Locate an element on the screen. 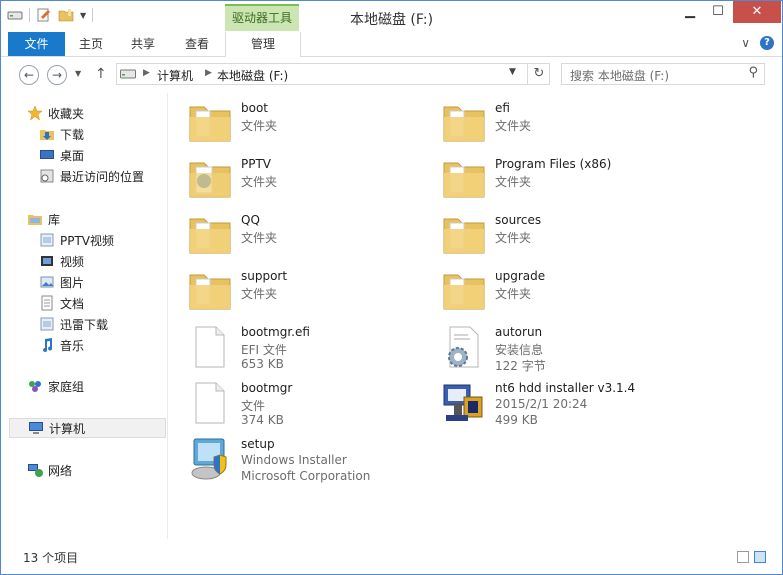 Image resolution: width=783 pixels, height=575 pixels. nav-network: 网络 is located at coordinates (49, 470).